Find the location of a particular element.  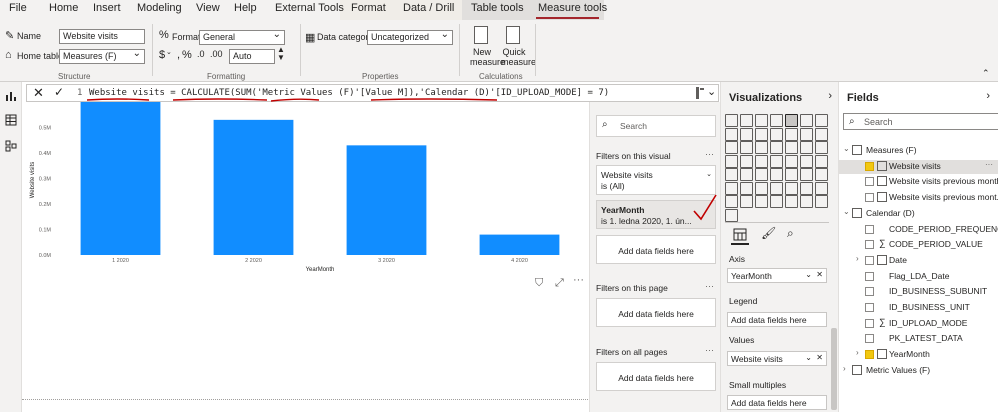

new-measure-button: New measure is located at coordinates (487, 57).